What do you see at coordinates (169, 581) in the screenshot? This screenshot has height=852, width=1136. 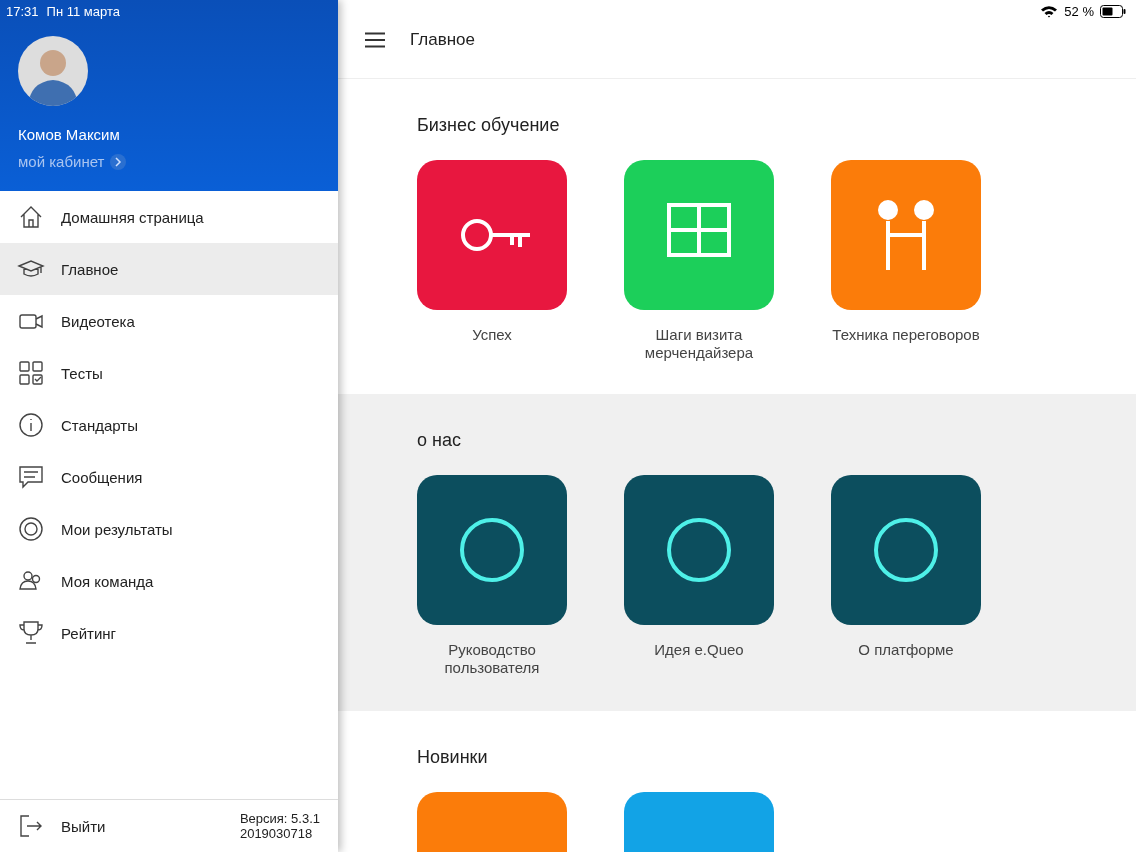 I see `menu-item: Моя команда` at bounding box center [169, 581].